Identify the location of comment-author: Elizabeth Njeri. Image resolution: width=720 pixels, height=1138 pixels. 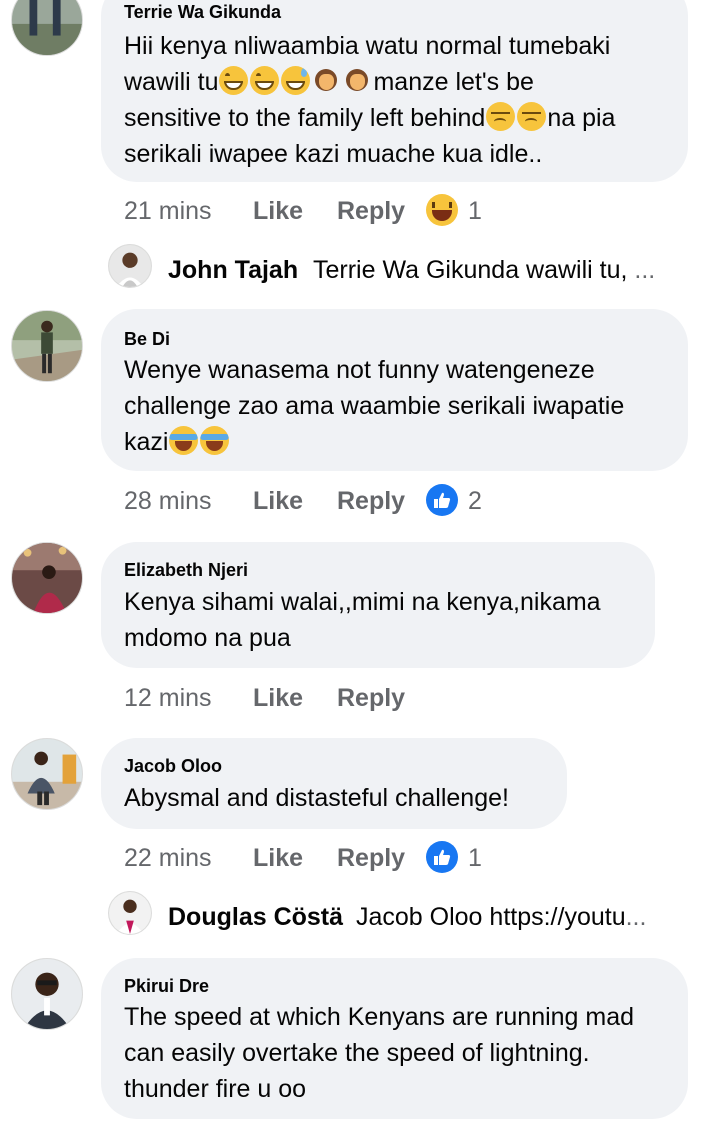
(186, 570).